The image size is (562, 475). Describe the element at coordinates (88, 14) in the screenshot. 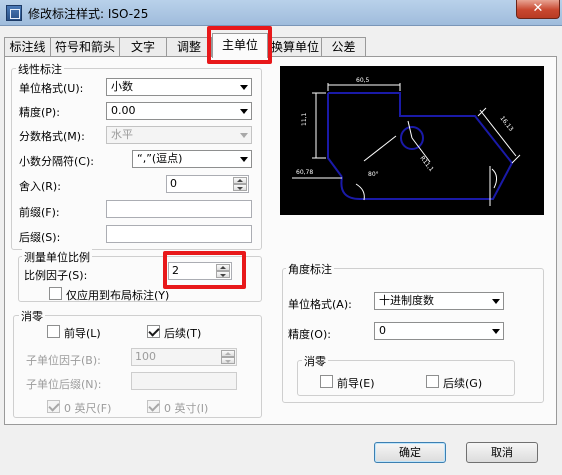

I see `window-title: 修改标注样式: ISO-25` at that location.